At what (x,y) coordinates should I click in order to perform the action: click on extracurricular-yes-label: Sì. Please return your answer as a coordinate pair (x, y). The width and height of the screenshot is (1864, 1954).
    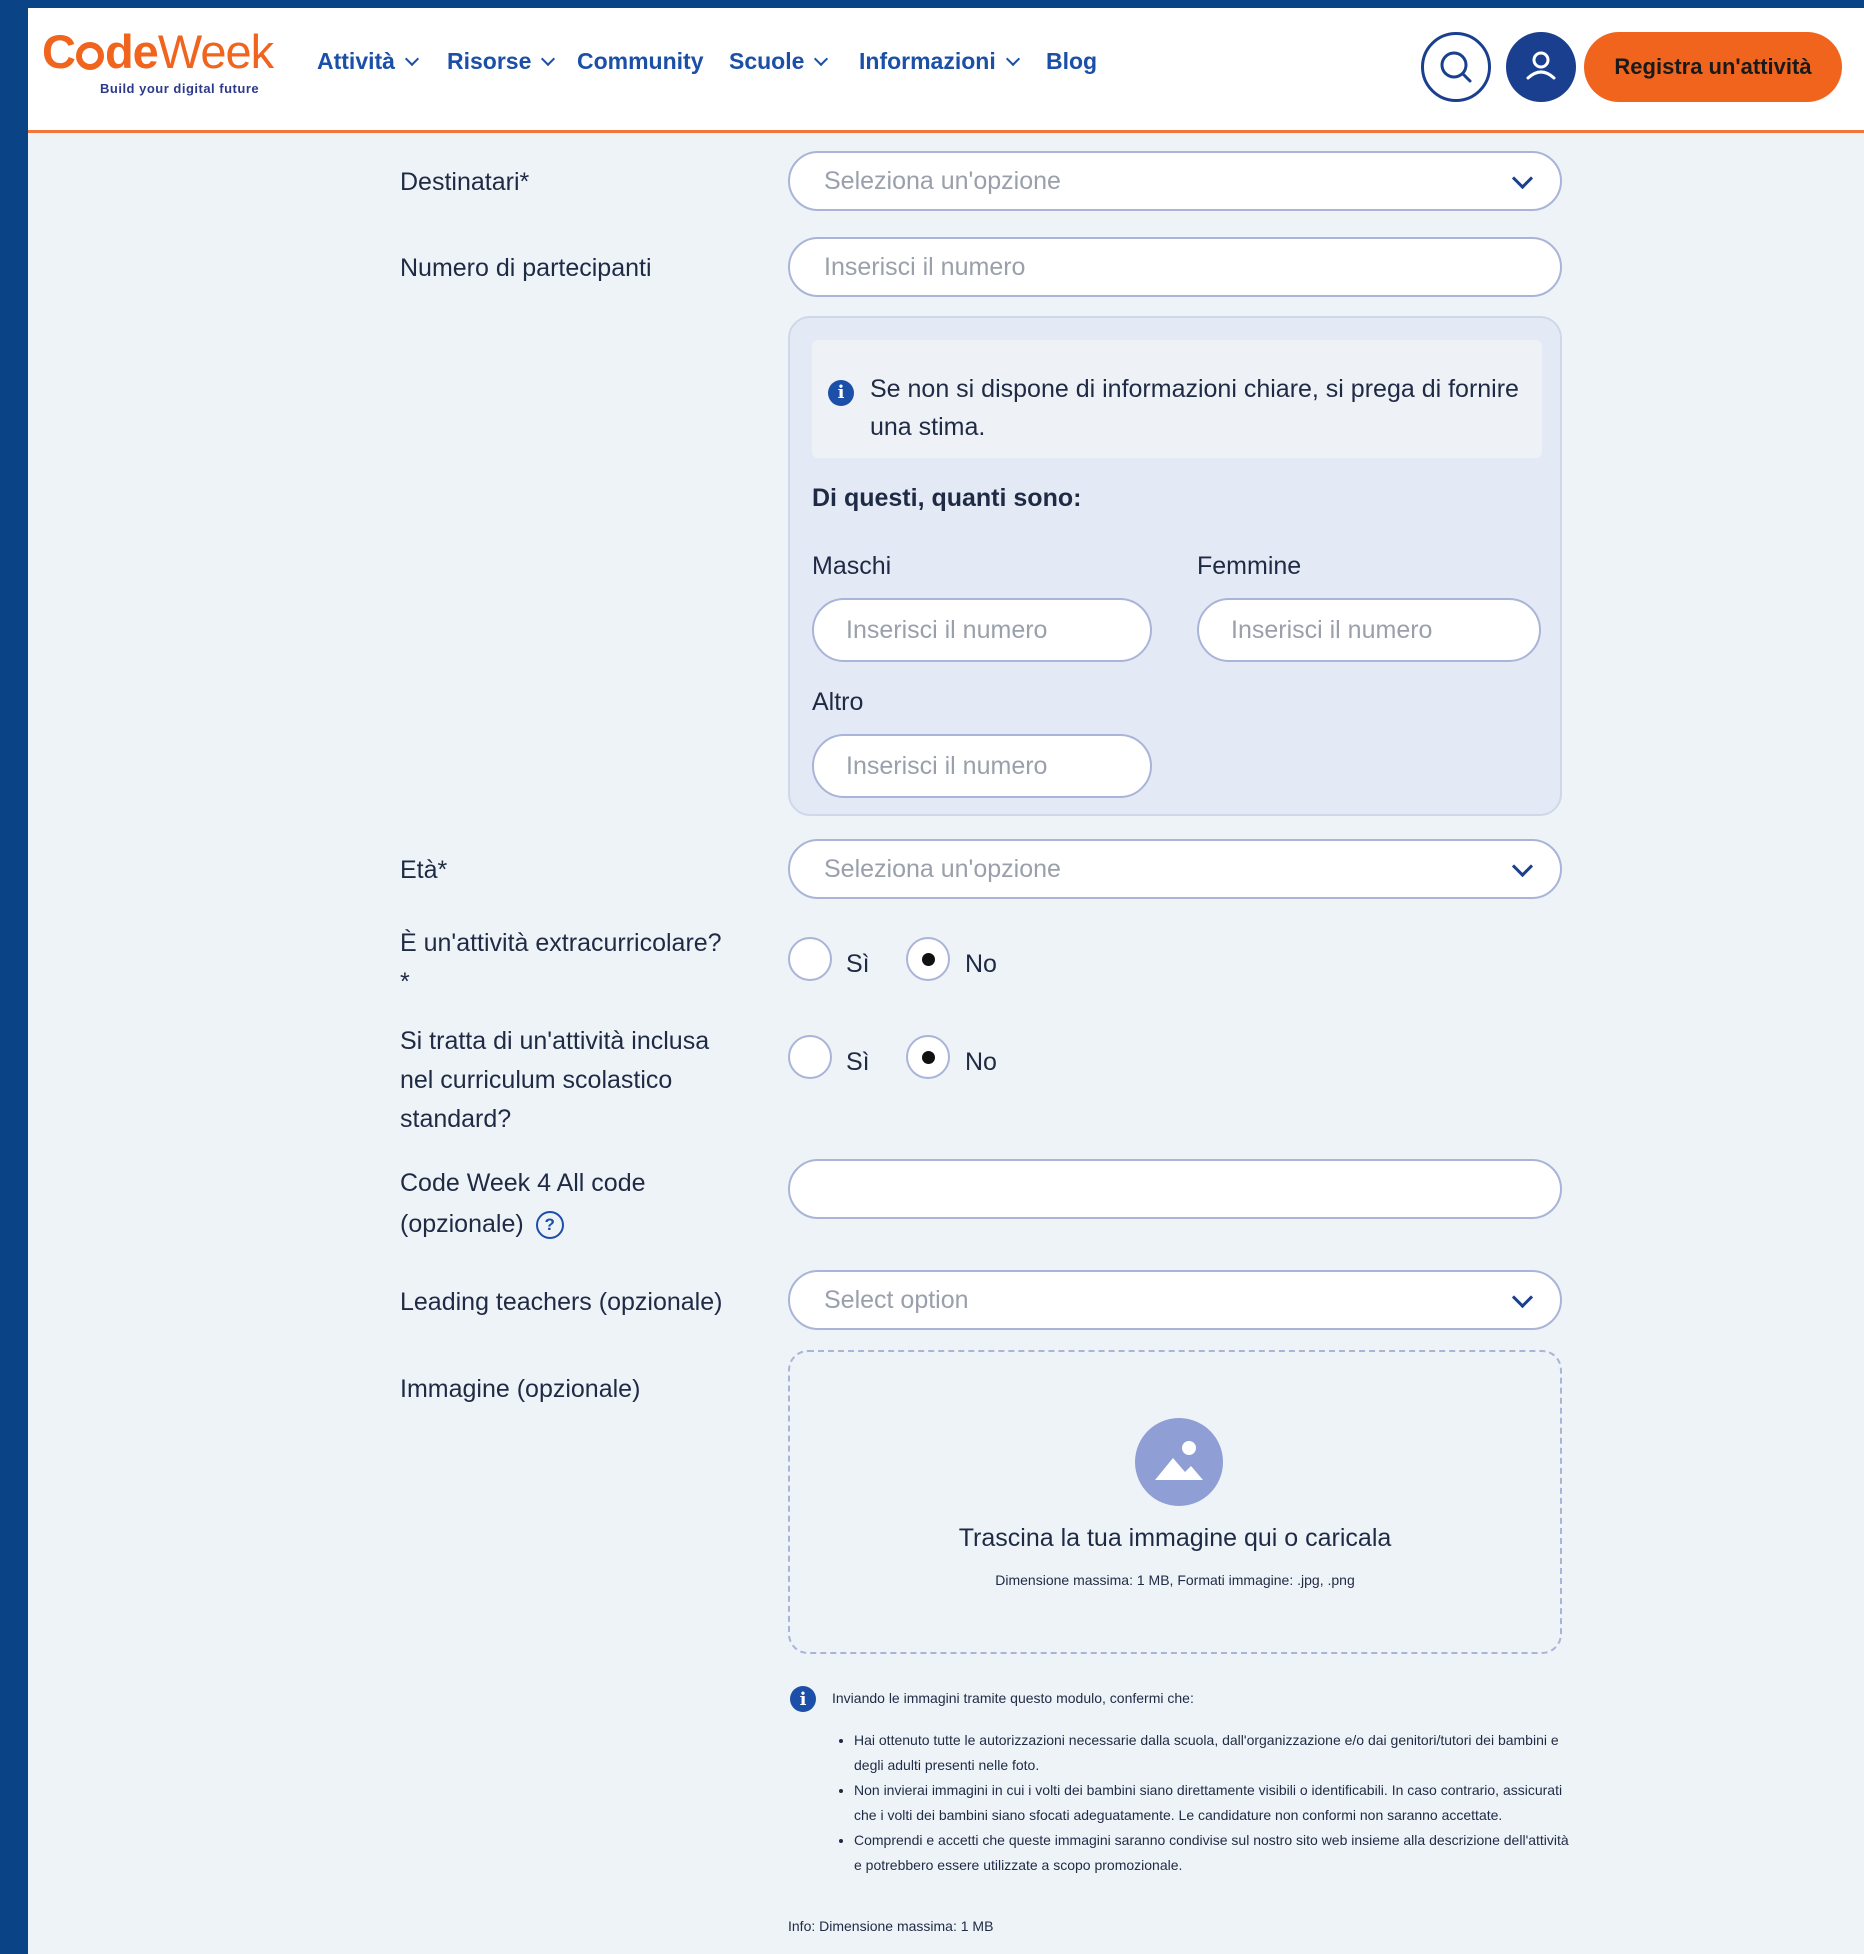
    Looking at the image, I should click on (858, 964).